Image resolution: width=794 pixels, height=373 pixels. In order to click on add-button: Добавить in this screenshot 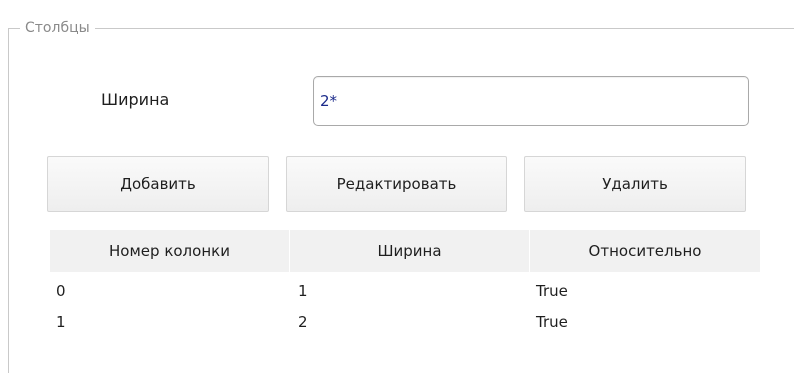, I will do `click(158, 184)`.